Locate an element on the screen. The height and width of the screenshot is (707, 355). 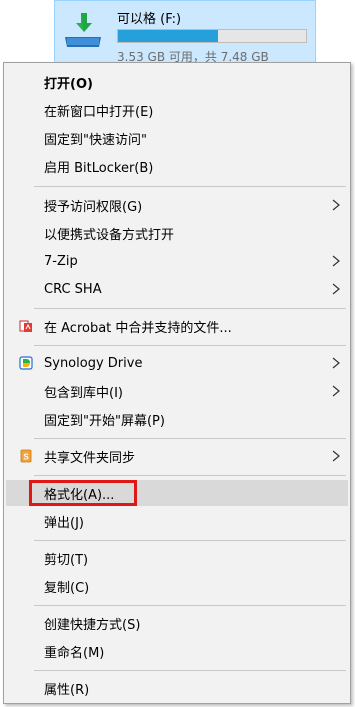
menu-item-create-shortcut: 创建快捷方式(S) is located at coordinates (177, 623).